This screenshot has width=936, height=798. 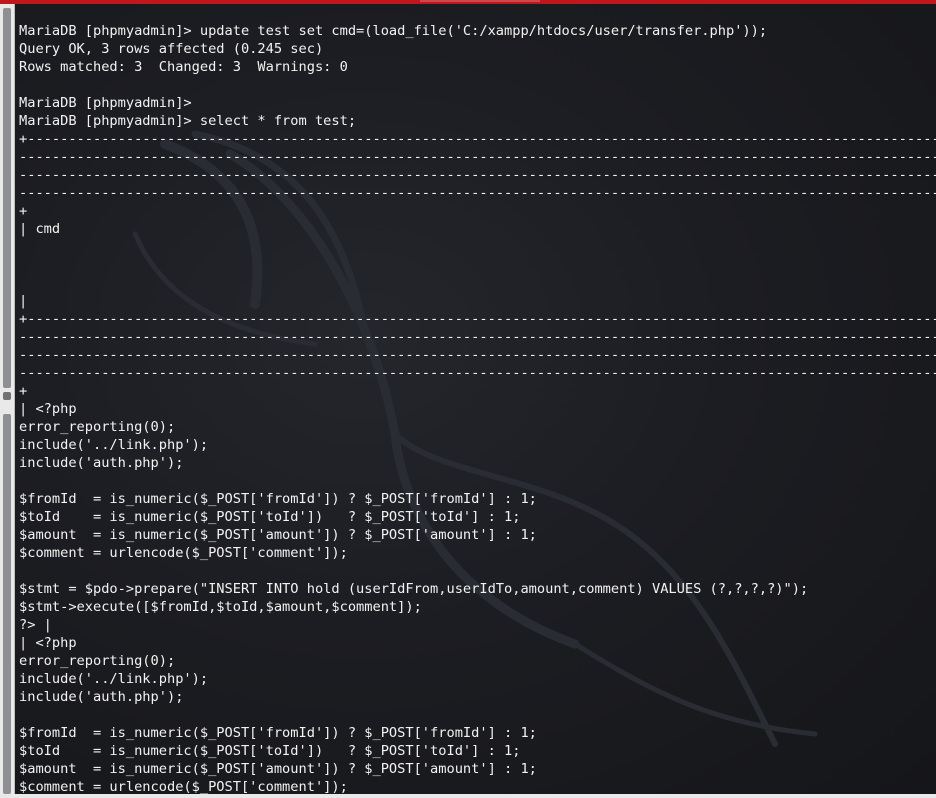 What do you see at coordinates (7, 396) in the screenshot?
I see `pane-divider-handle` at bounding box center [7, 396].